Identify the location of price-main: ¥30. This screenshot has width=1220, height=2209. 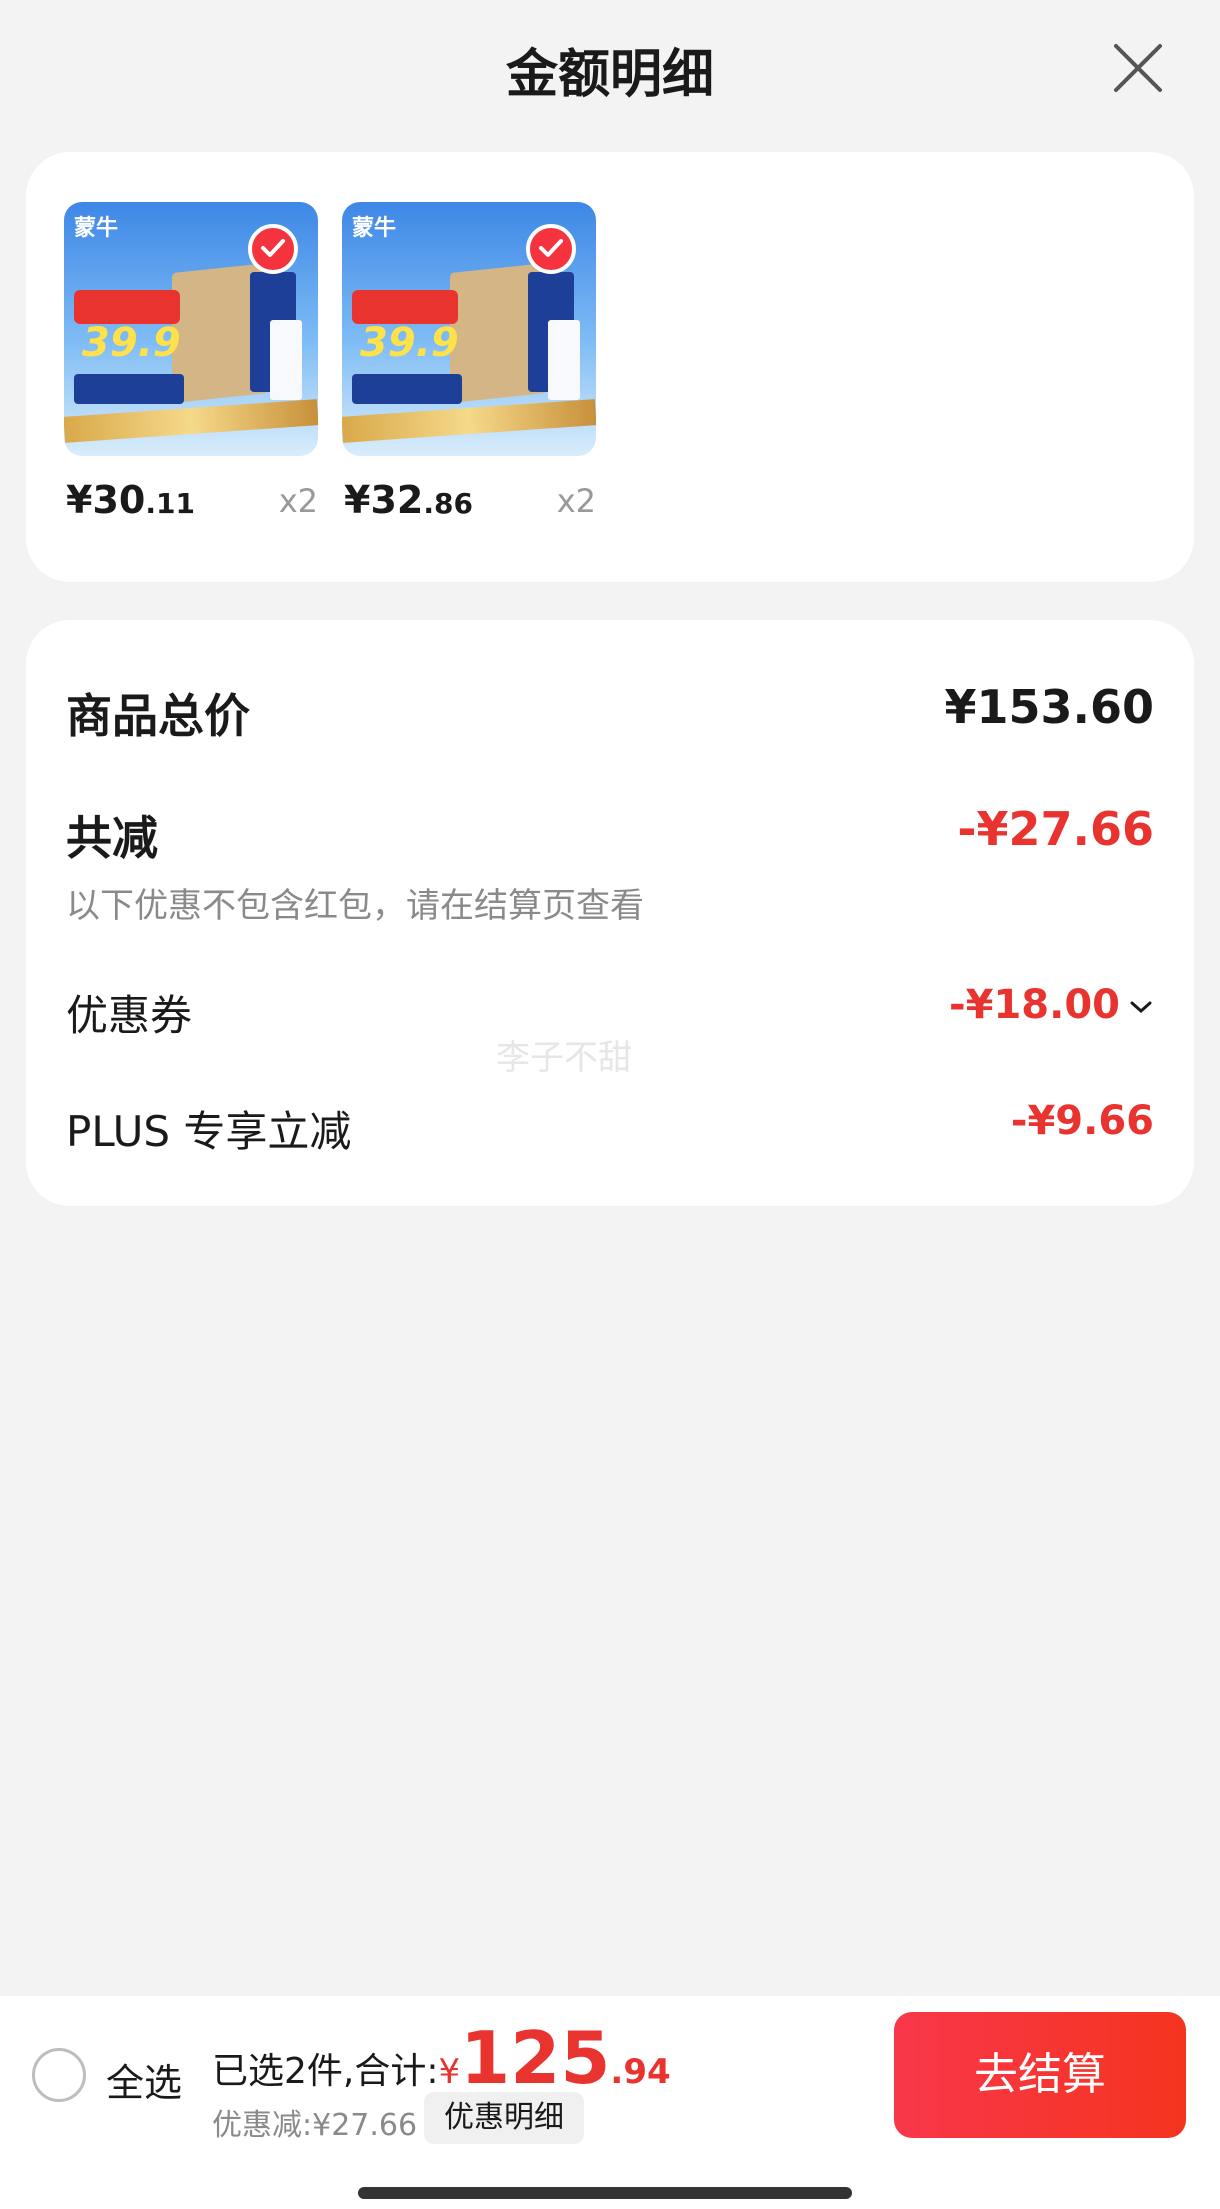
(106, 500).